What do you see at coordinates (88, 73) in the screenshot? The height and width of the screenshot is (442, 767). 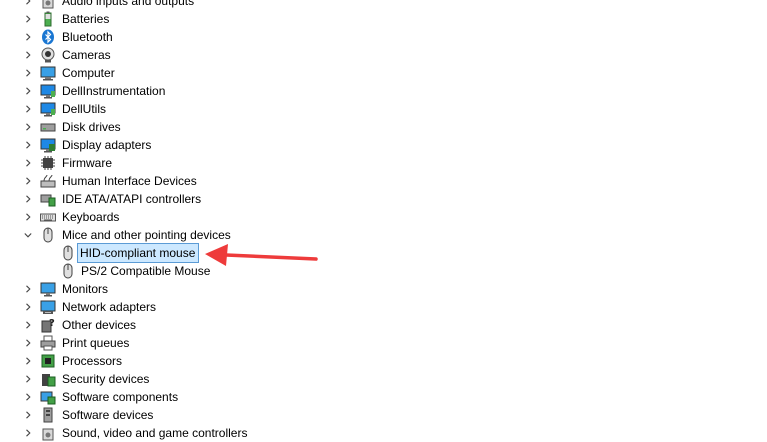 I see `tree-item-label: Computer` at bounding box center [88, 73].